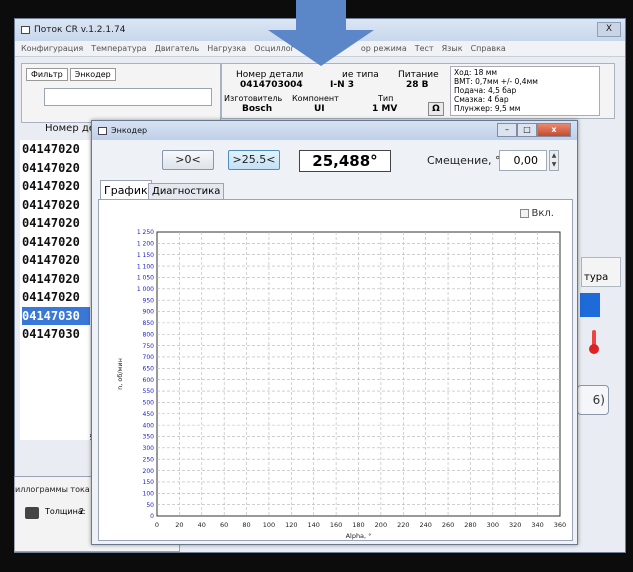 Image resolution: width=633 pixels, height=572 pixels. I want to click on x-tick-label: 140, so click(314, 525).